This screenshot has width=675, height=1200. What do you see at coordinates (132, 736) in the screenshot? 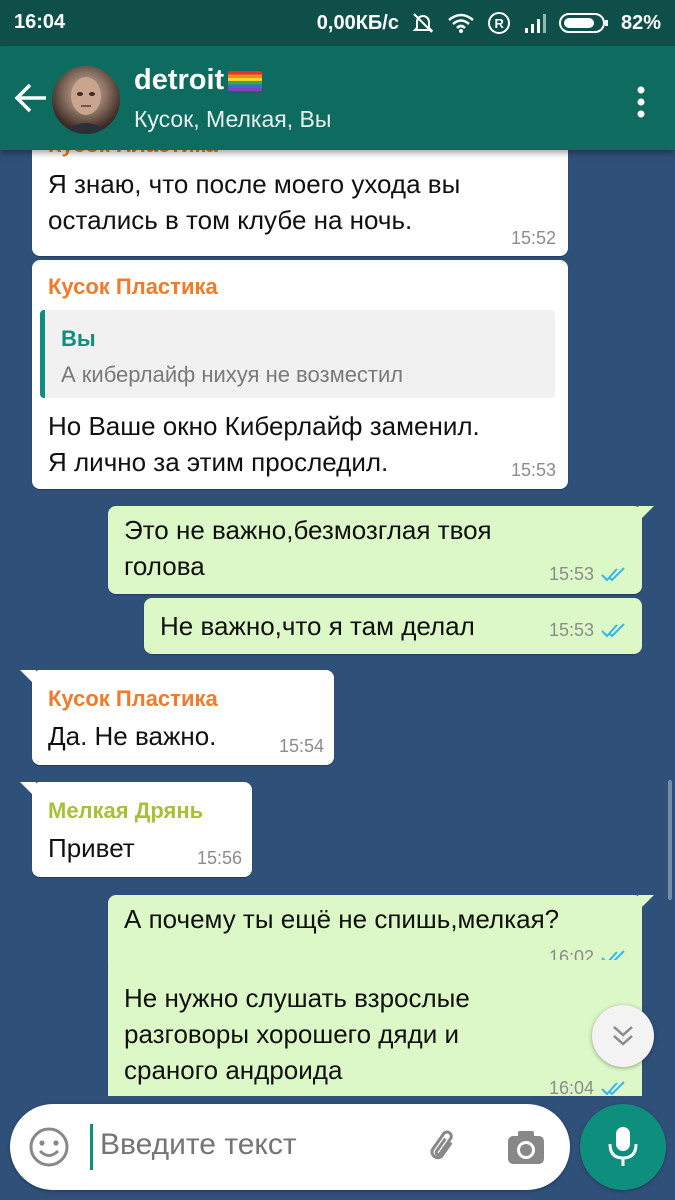
I see `message-text: Да. Не важно.` at bounding box center [132, 736].